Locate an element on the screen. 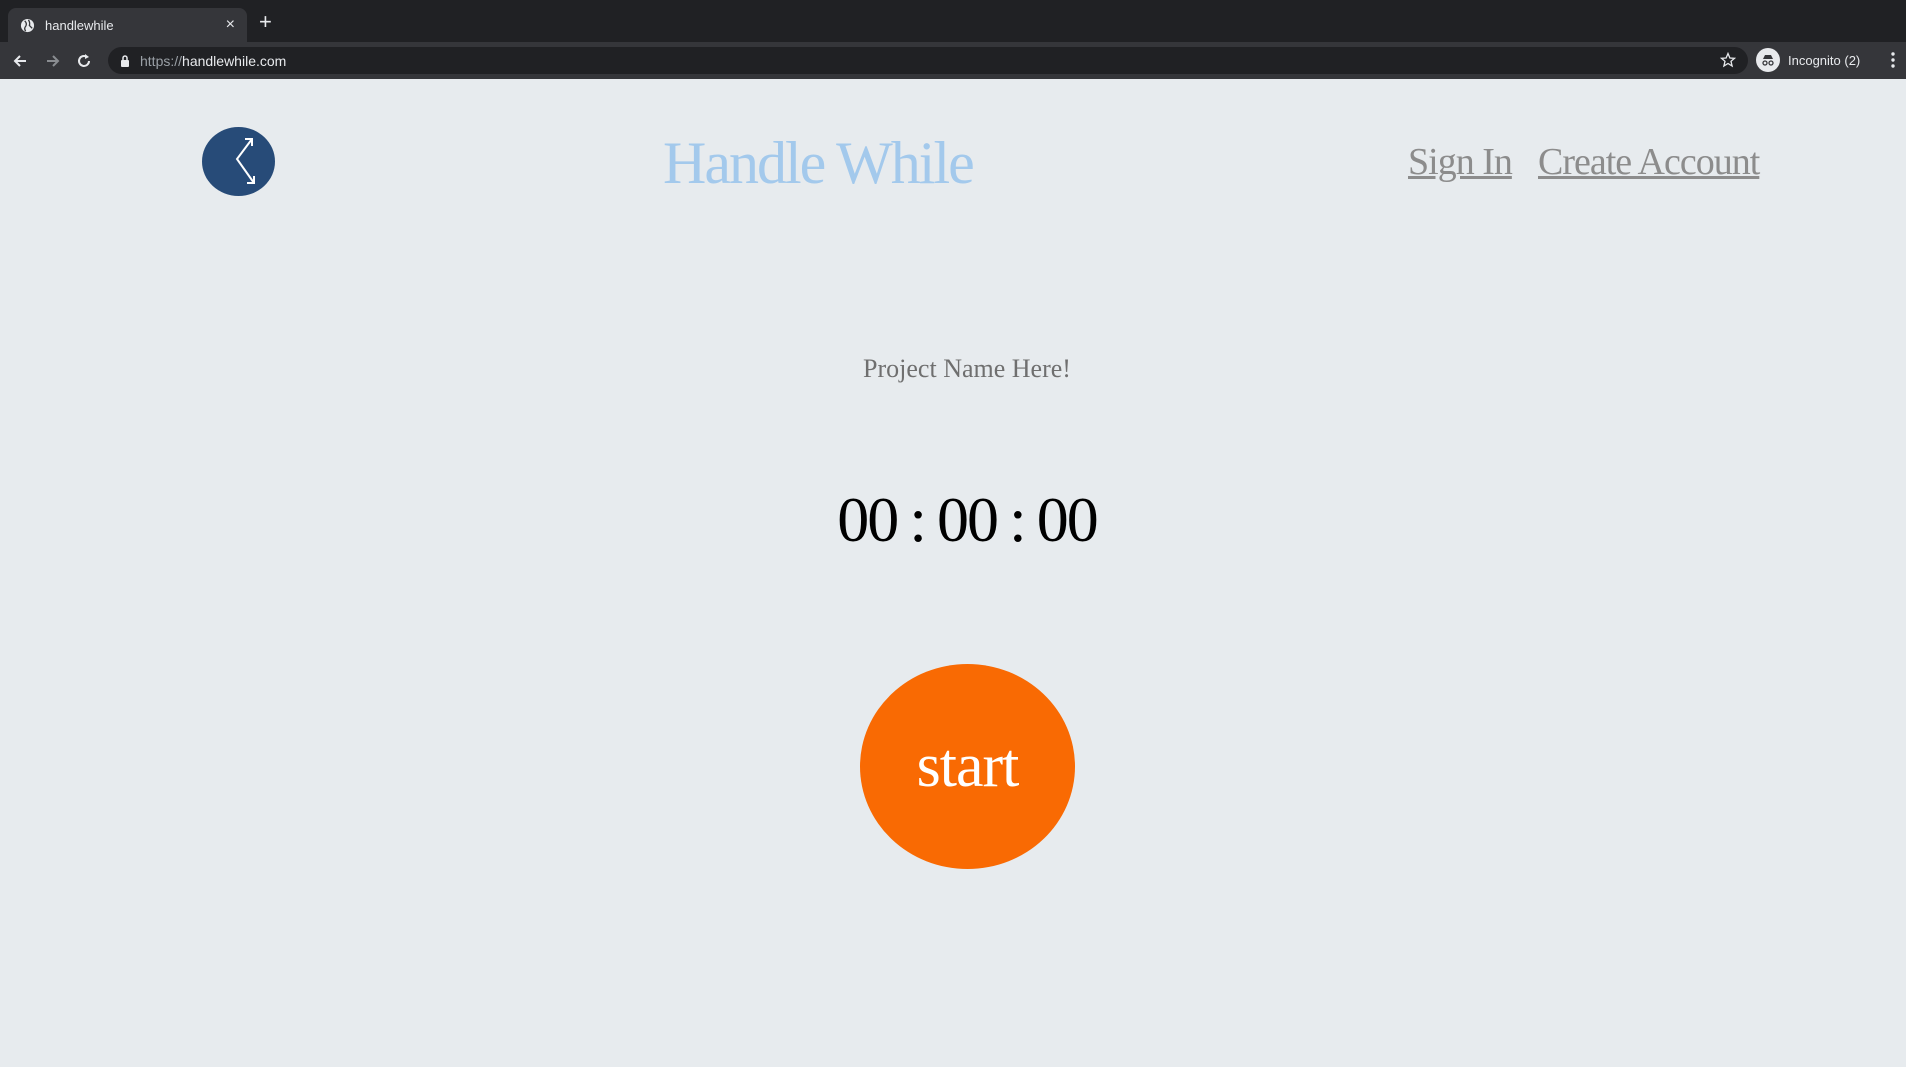 The image size is (1906, 1067). new-tab-button: + is located at coordinates (265, 22).